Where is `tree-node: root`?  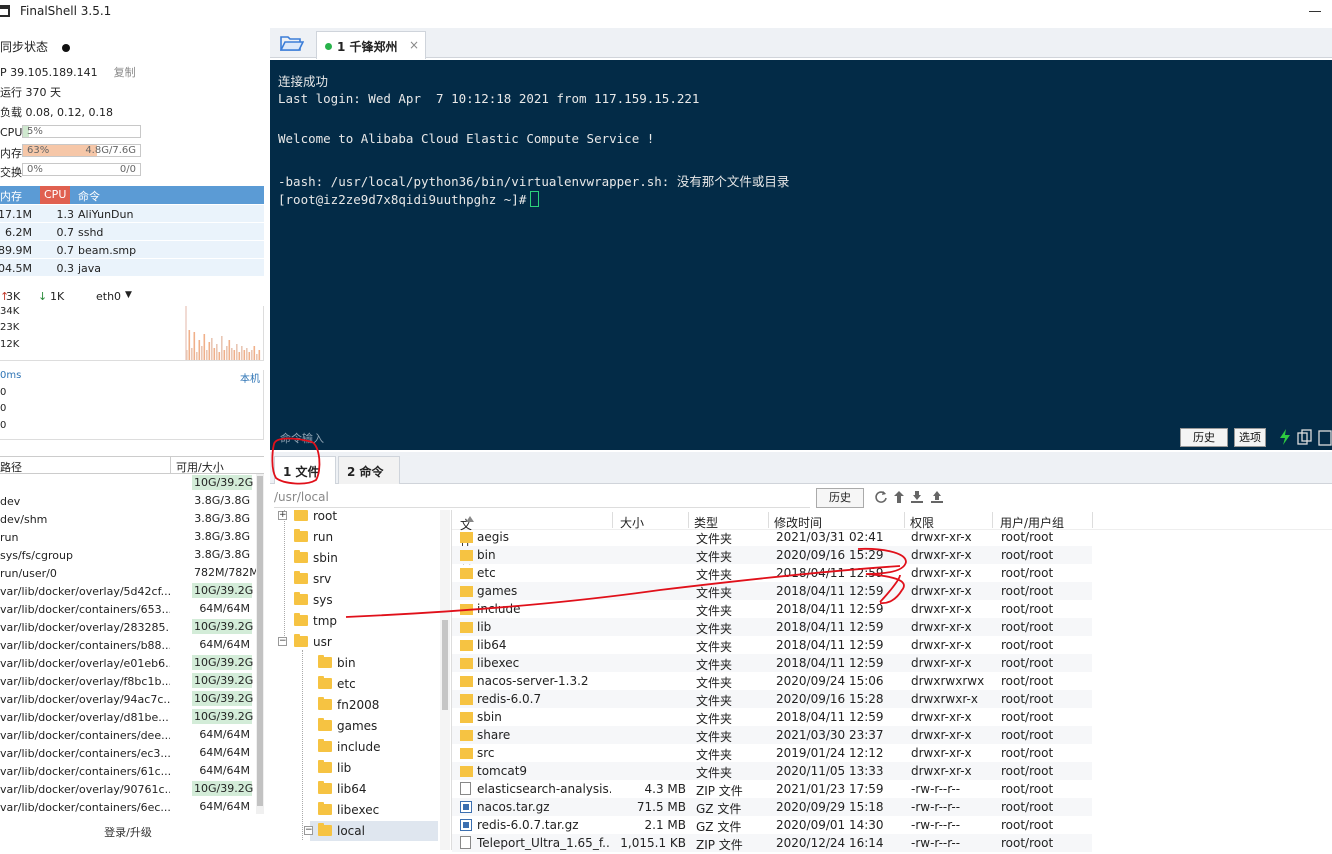 tree-node: root is located at coordinates (354, 518).